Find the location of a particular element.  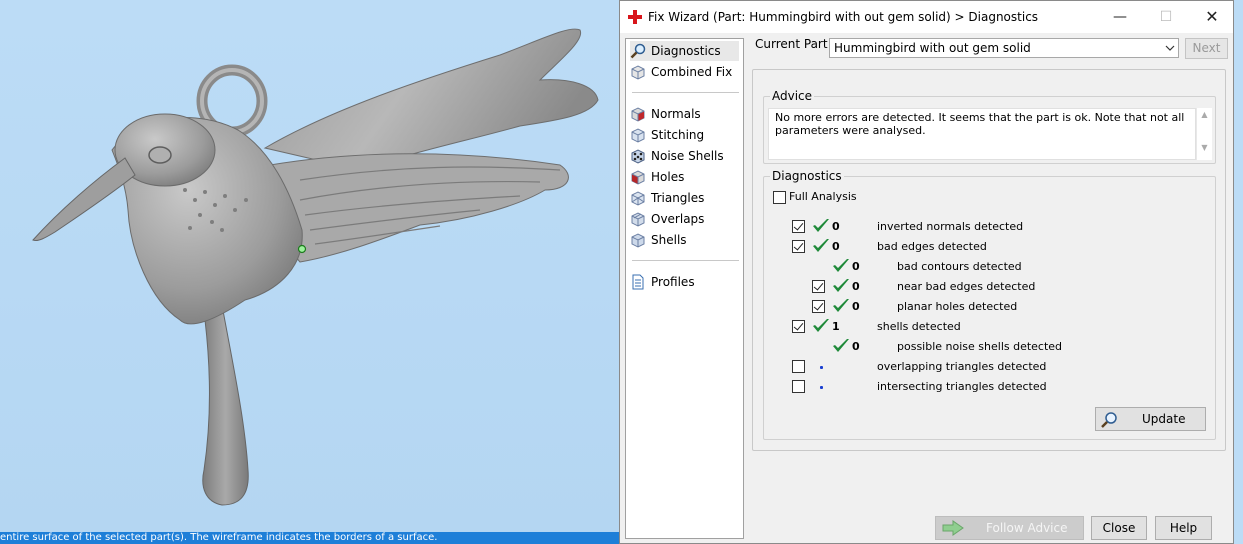

diagnostic-count: 1 is located at coordinates (836, 326).